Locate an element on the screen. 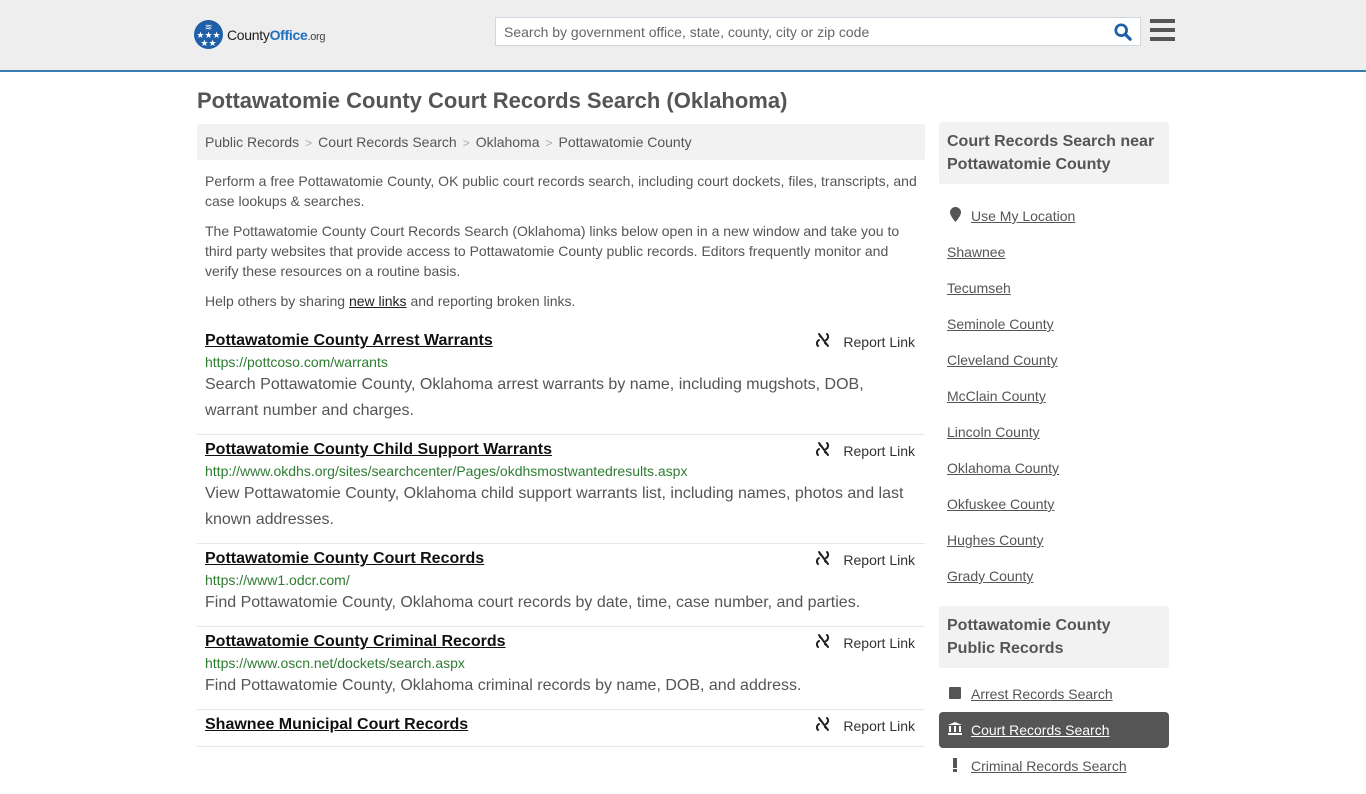 This screenshot has height=794, width=1366. result-title-link: Shawnee Municipal Court Records is located at coordinates (336, 725).